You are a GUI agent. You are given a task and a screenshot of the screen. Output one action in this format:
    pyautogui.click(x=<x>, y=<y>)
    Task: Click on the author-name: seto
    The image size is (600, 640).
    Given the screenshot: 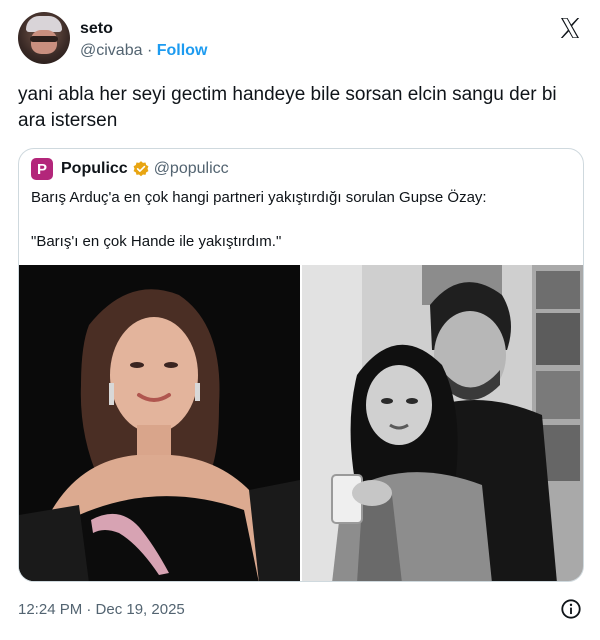 What is the action you would take?
    pyautogui.click(x=96, y=29)
    